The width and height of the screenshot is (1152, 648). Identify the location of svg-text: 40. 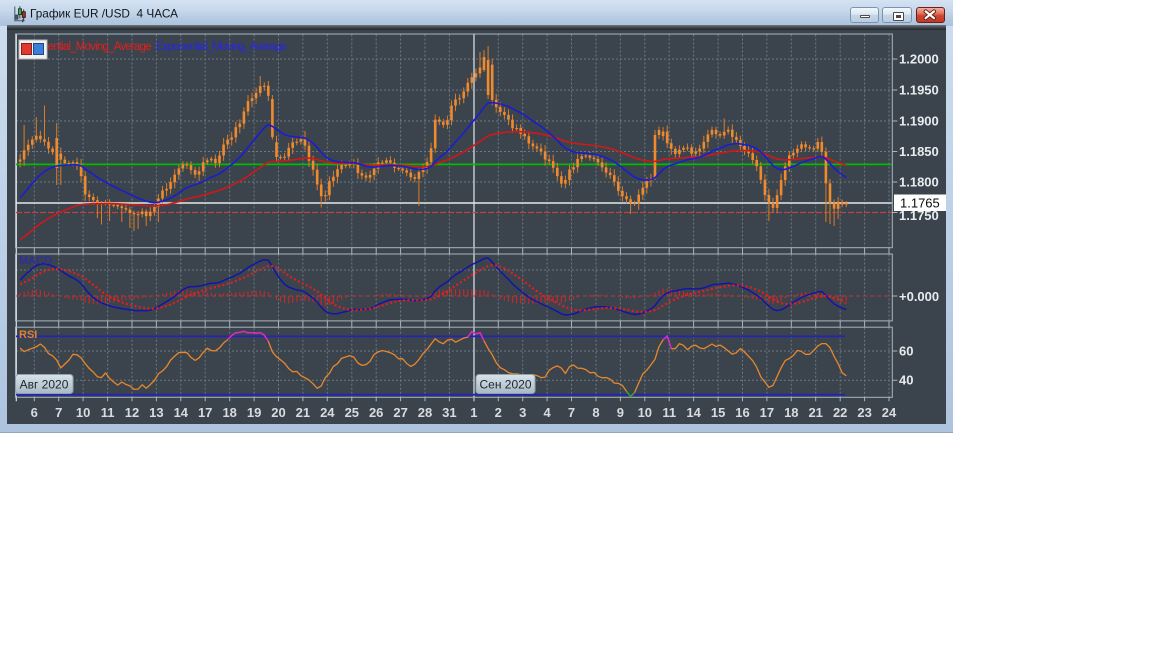
(906, 380).